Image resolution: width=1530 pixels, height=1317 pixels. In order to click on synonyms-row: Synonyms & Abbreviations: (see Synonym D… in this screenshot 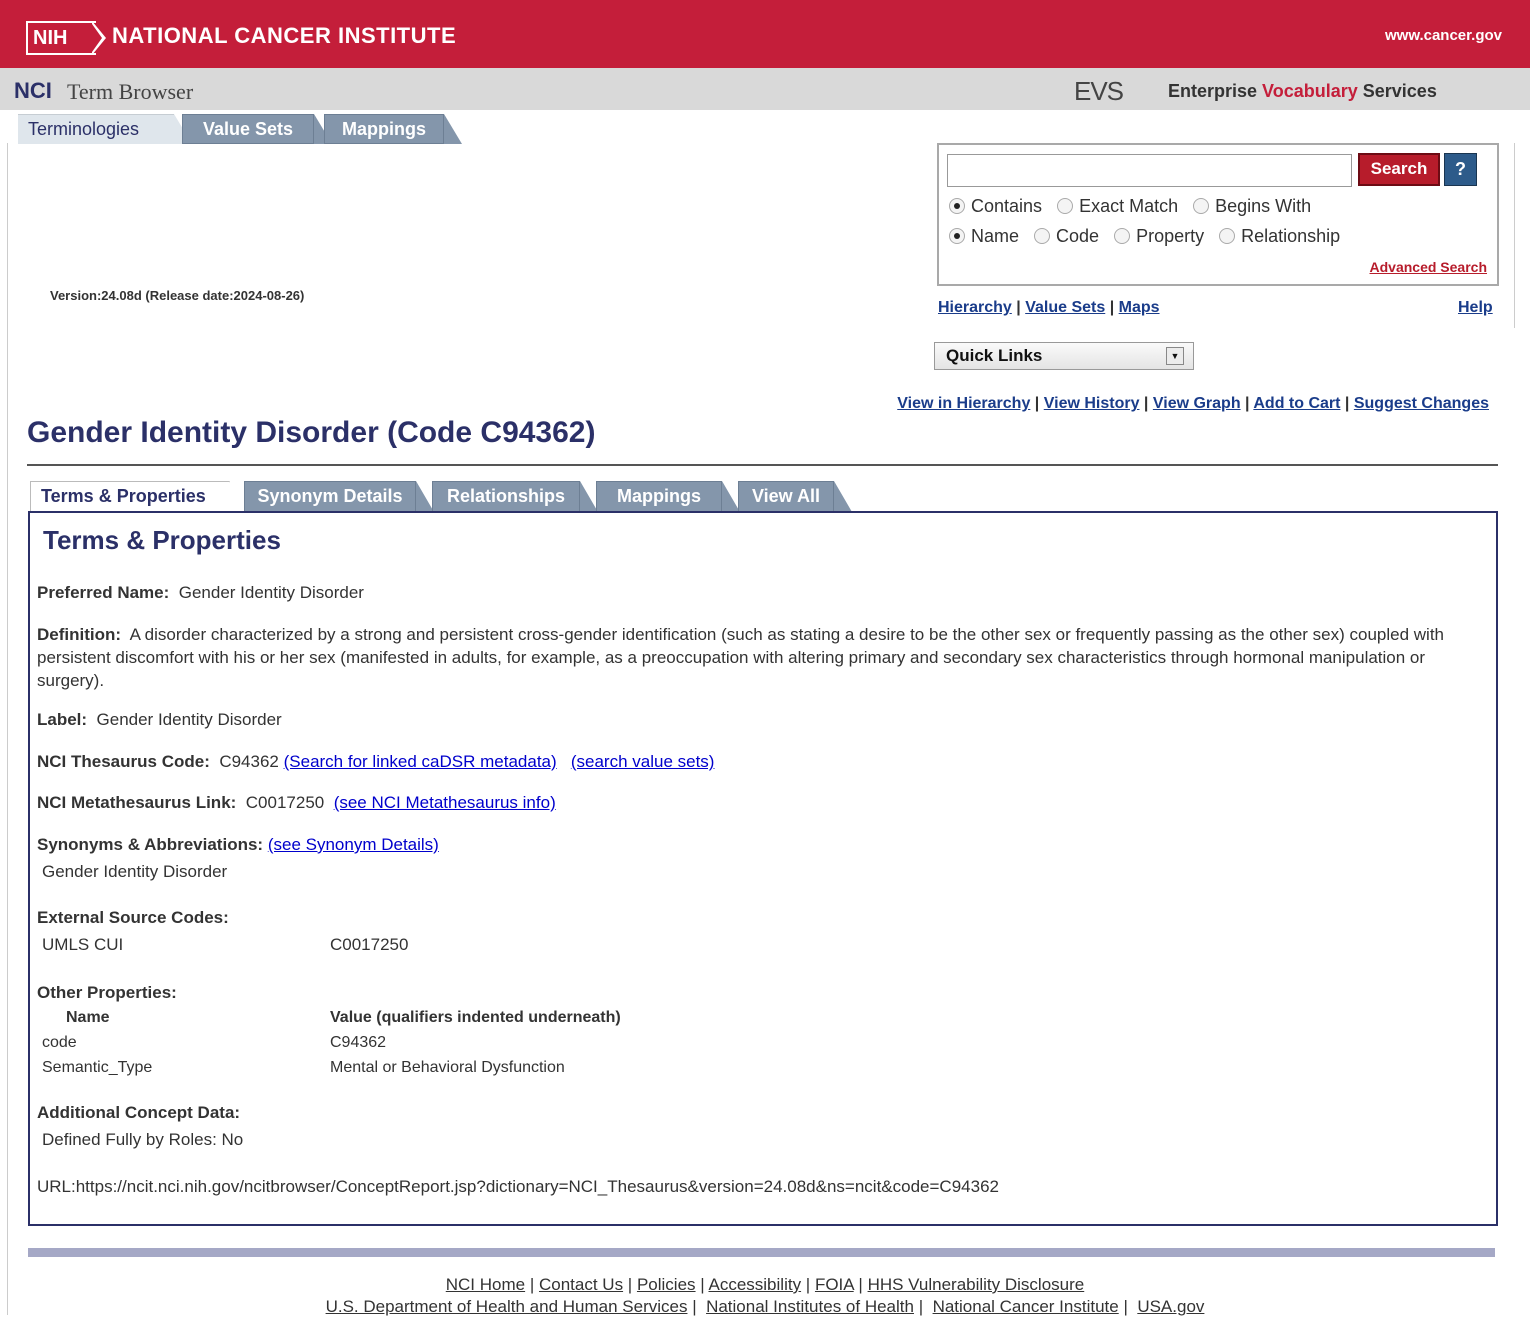, I will do `click(238, 845)`.